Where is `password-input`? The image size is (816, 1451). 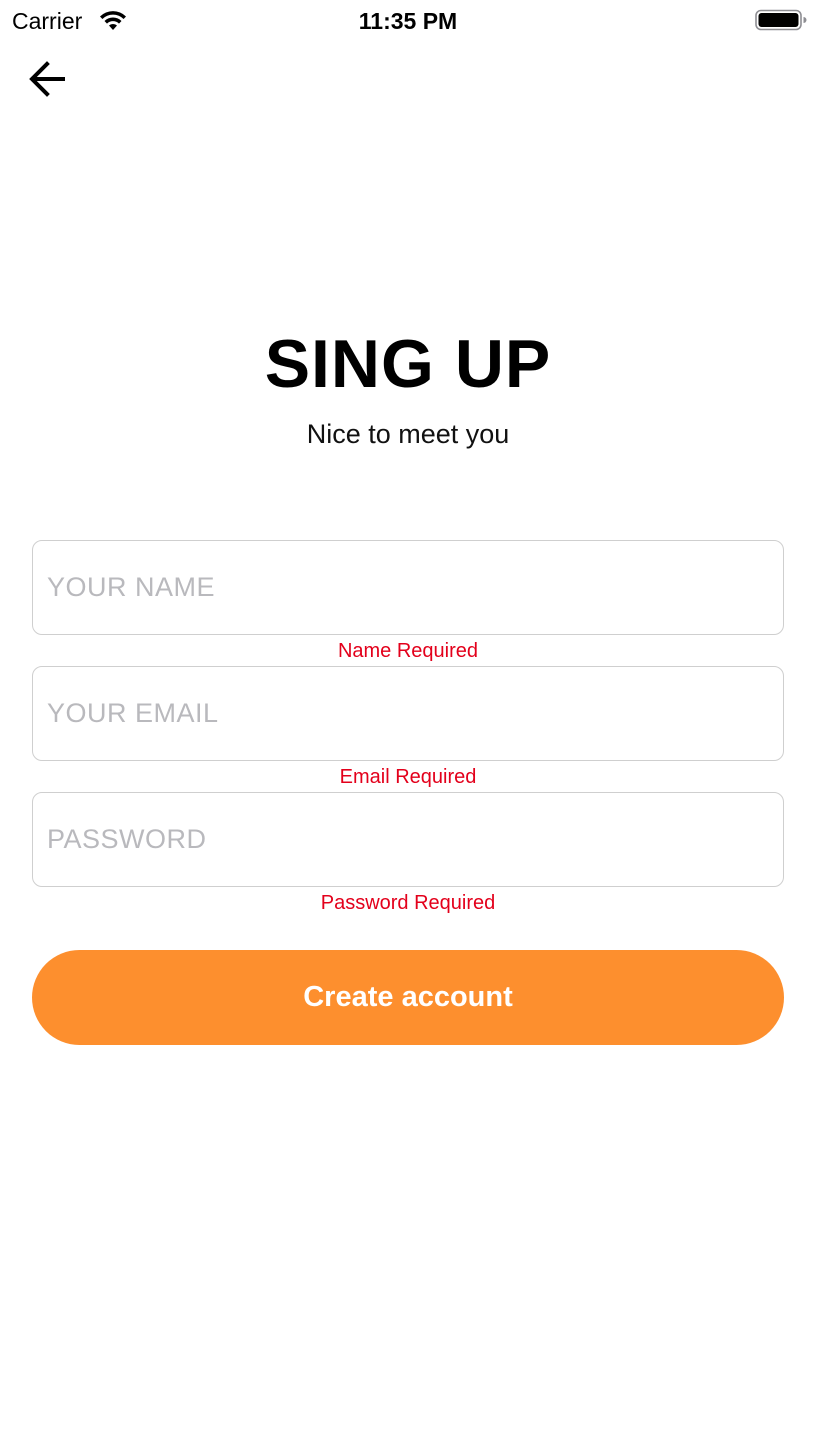 password-input is located at coordinates (408, 839).